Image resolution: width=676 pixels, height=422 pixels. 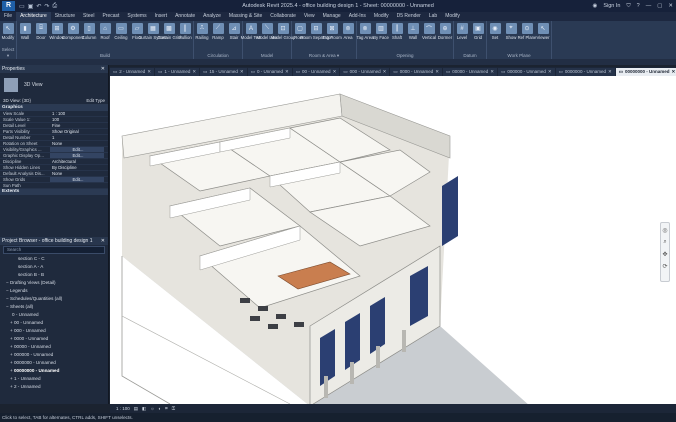 What do you see at coordinates (638, 6) in the screenshot?
I see `help-icon: ?` at bounding box center [638, 6].